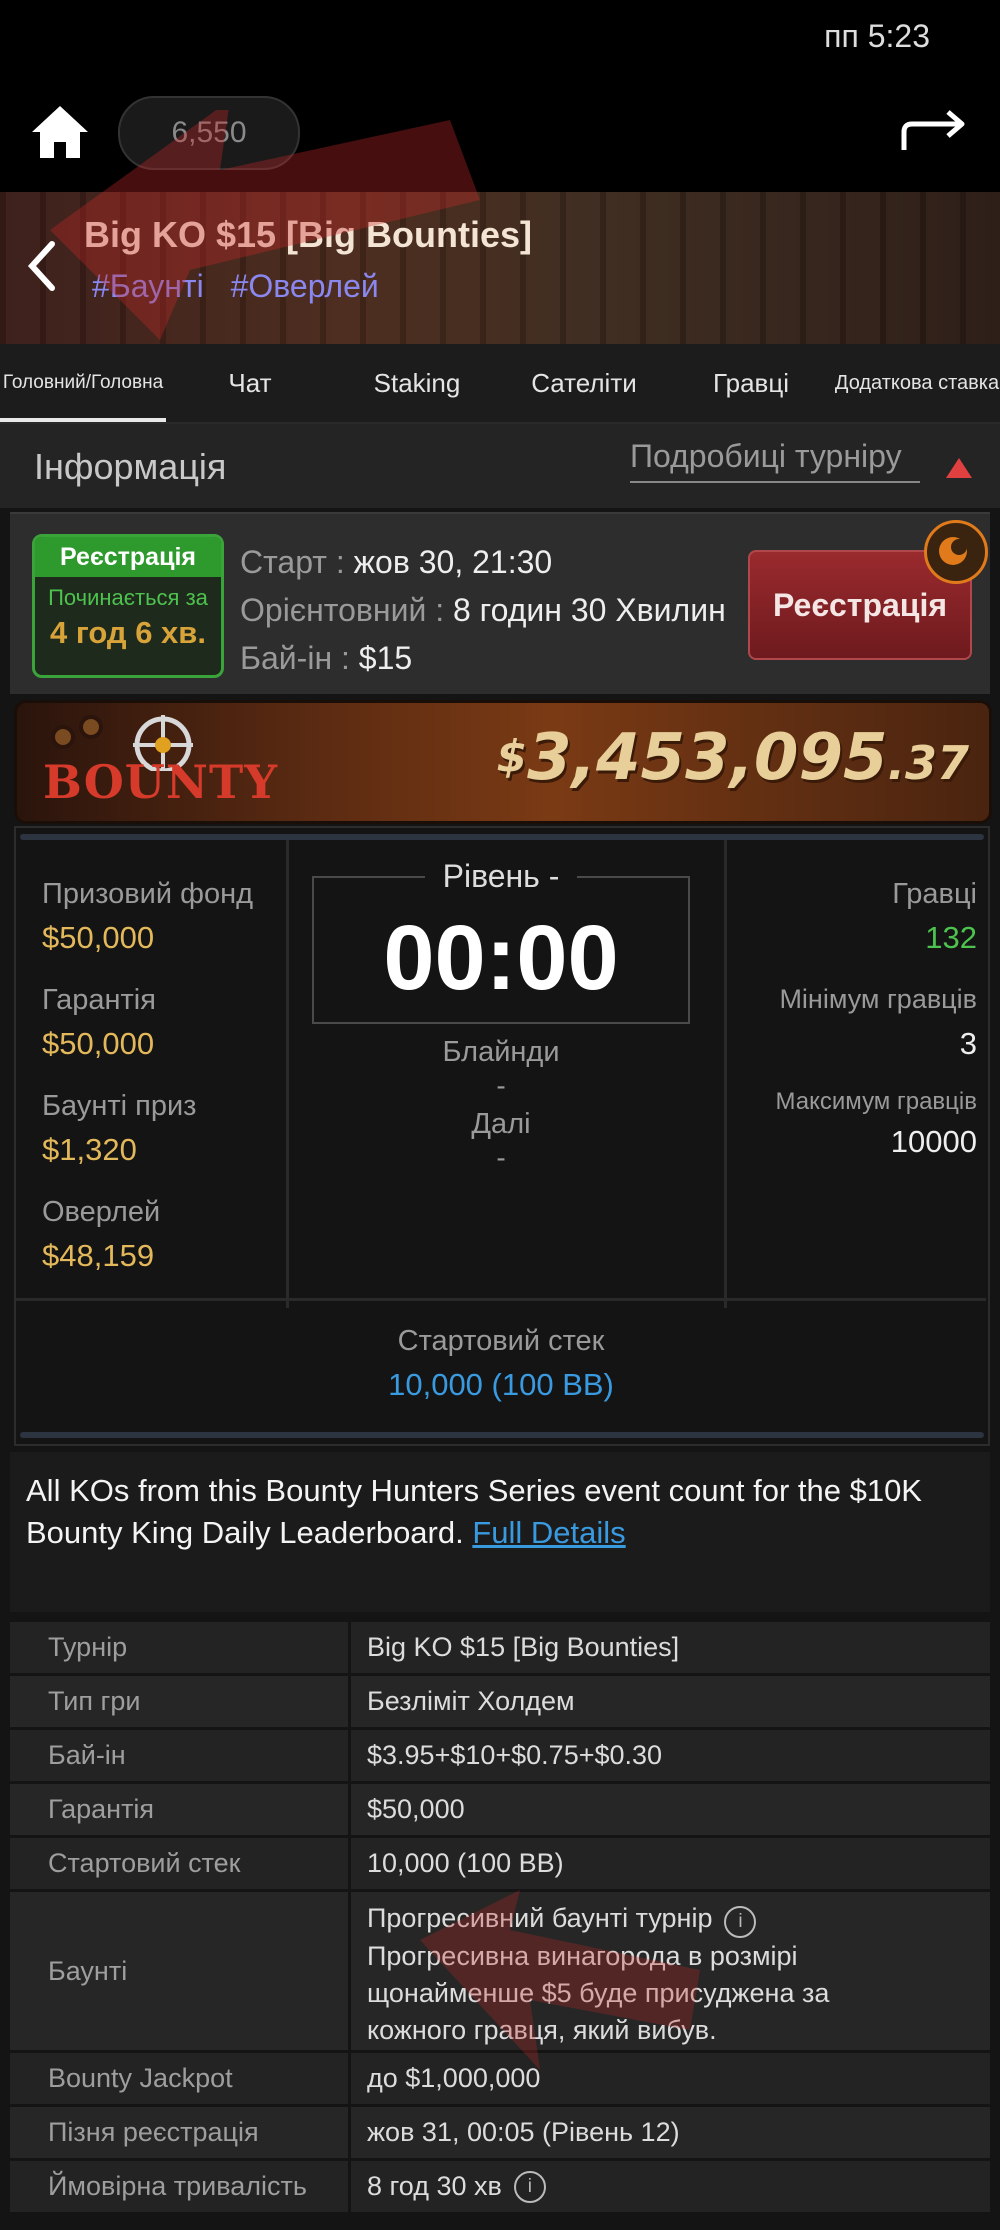 This screenshot has width=1000, height=2230. I want to click on level-clock: Рівень - 00:00, so click(501, 941).